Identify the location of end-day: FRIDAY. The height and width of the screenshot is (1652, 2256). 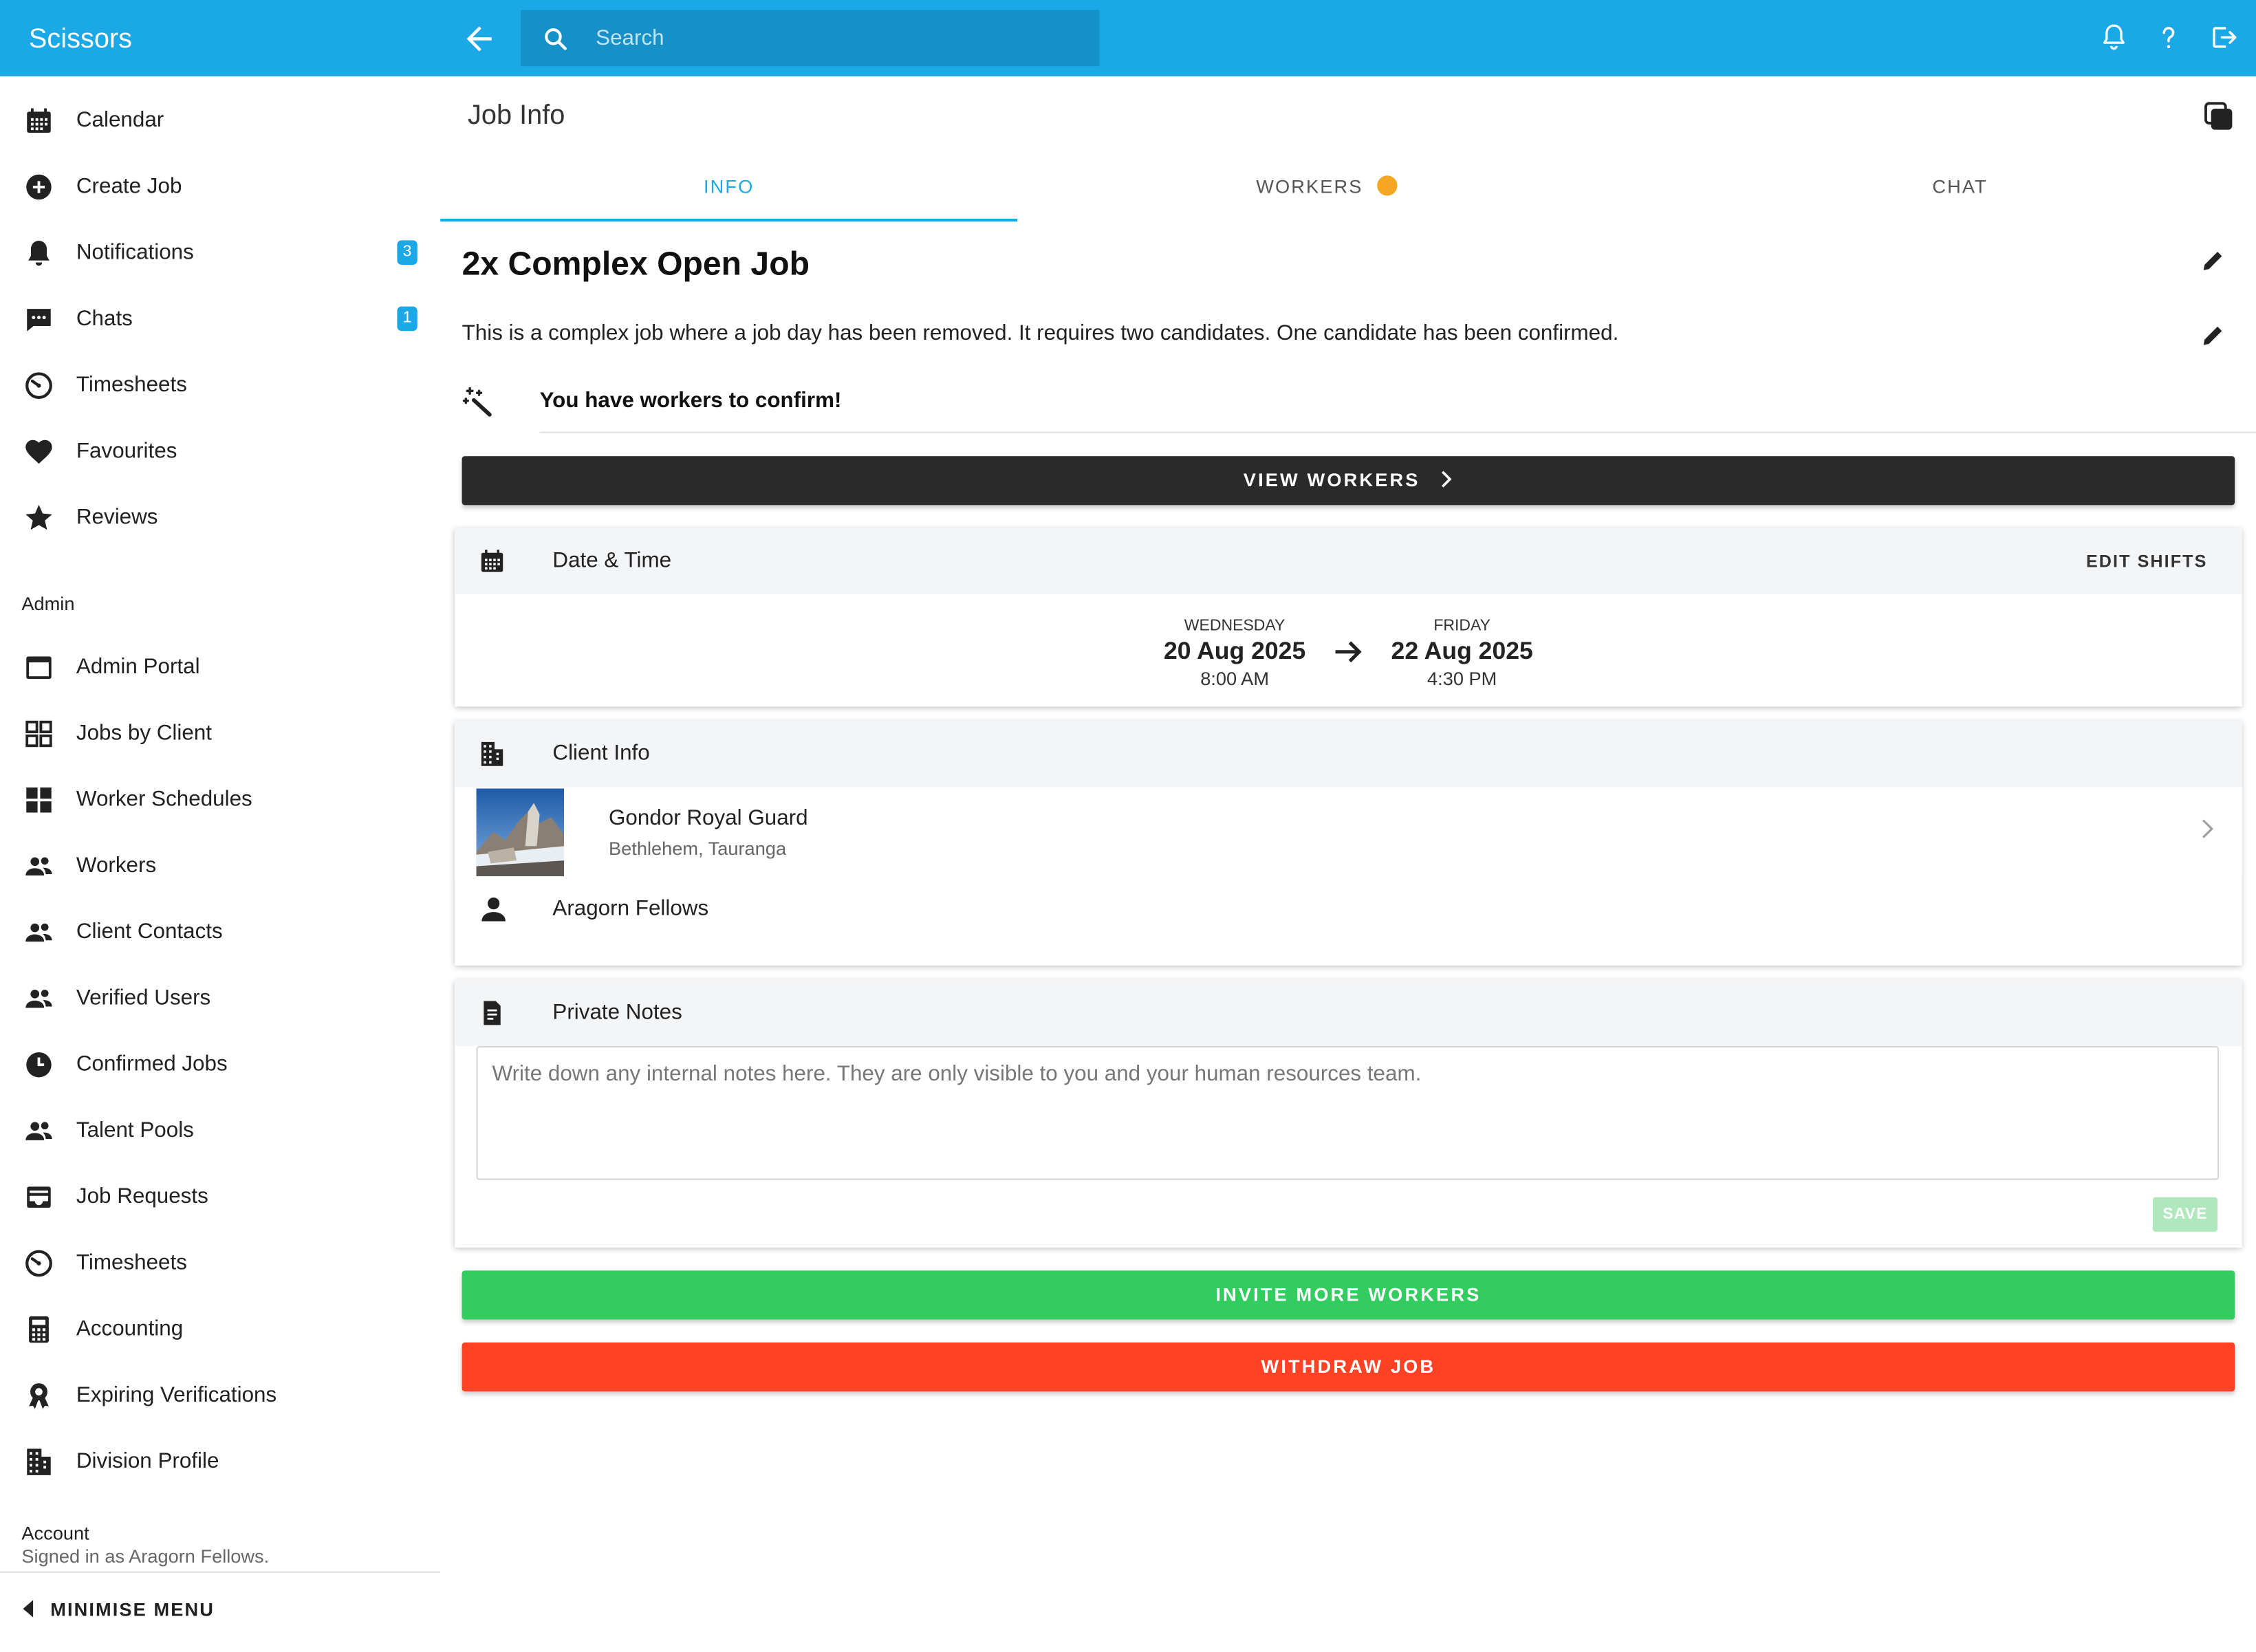
(1462, 626).